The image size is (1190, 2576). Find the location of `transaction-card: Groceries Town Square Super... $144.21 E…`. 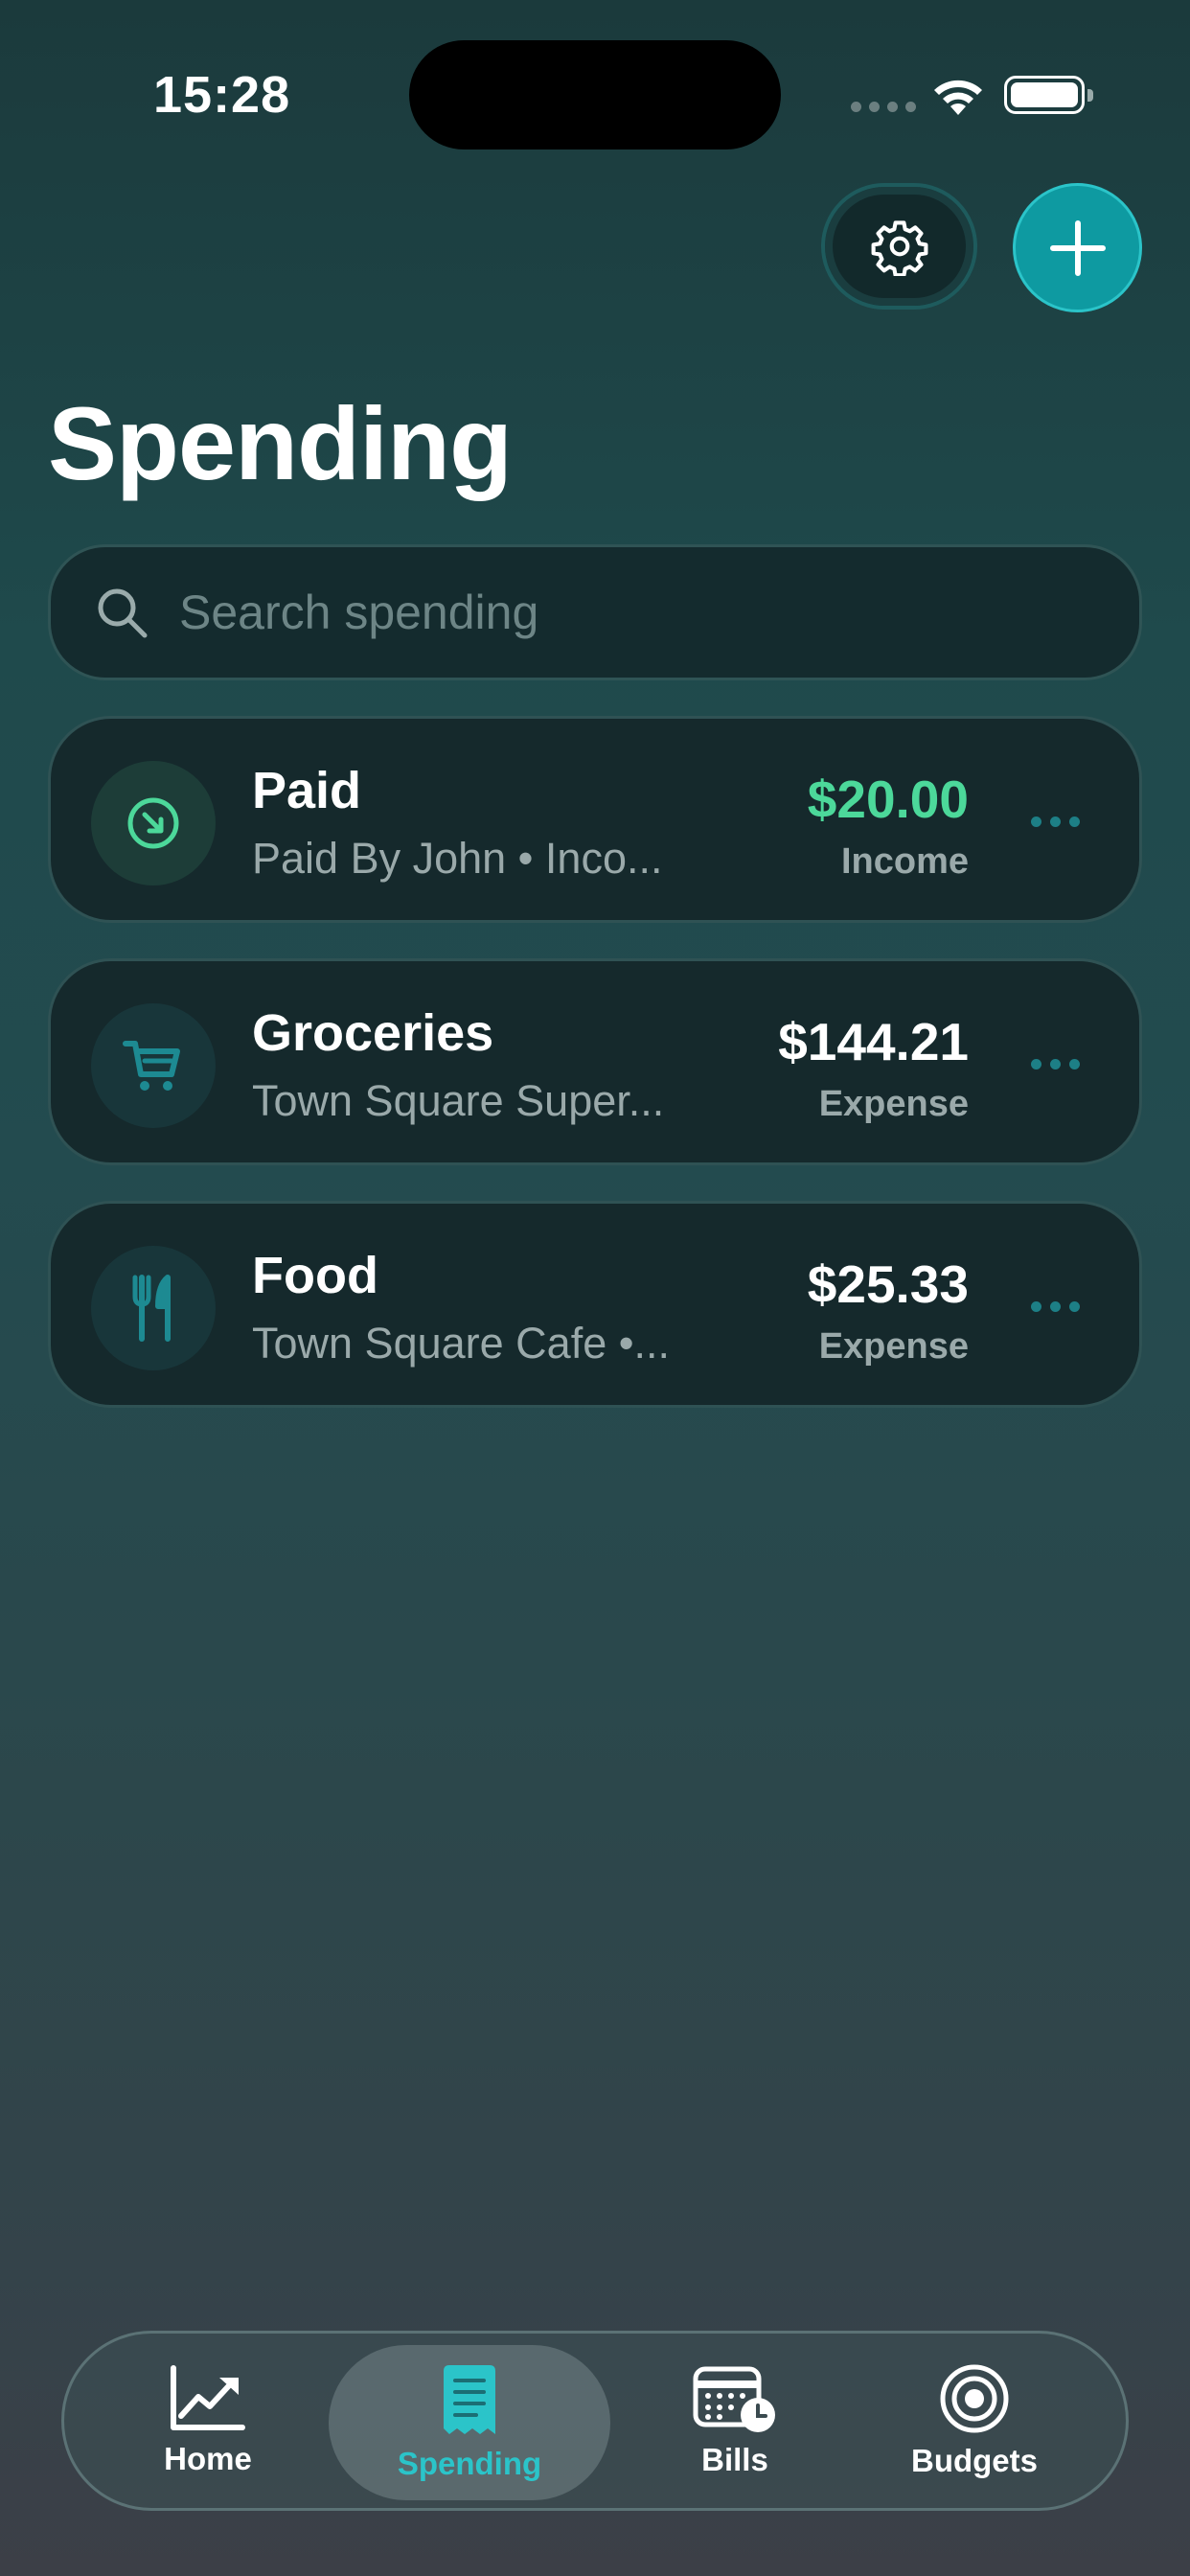

transaction-card: Groceries Town Square Super... $144.21 E… is located at coordinates (595, 1061).